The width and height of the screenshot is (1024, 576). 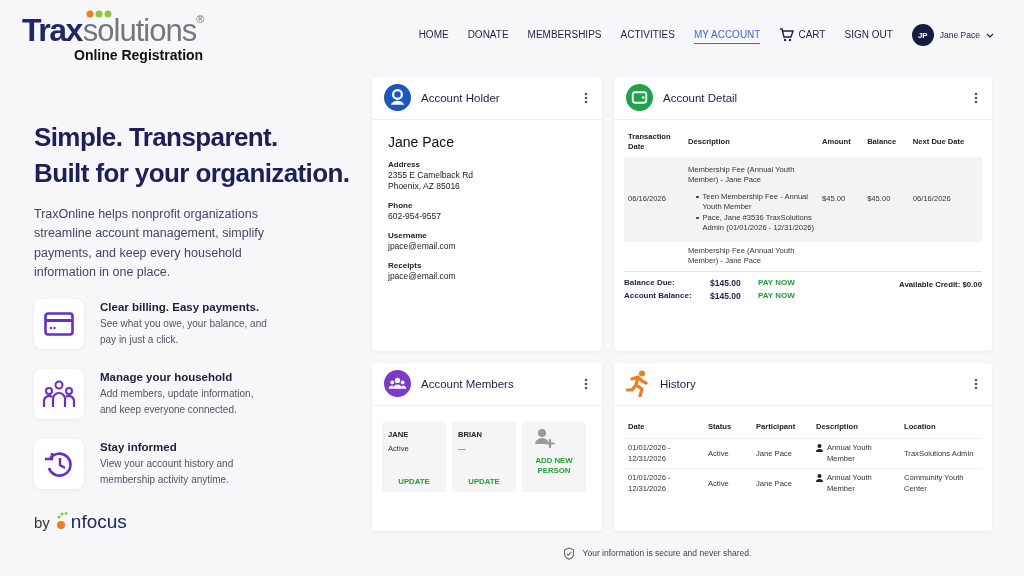 I want to click on intro-paragraph: TraxOnline helps nonprofit organizations streamline account management, simplify payments, and keep every household information in one place., so click(x=149, y=243).